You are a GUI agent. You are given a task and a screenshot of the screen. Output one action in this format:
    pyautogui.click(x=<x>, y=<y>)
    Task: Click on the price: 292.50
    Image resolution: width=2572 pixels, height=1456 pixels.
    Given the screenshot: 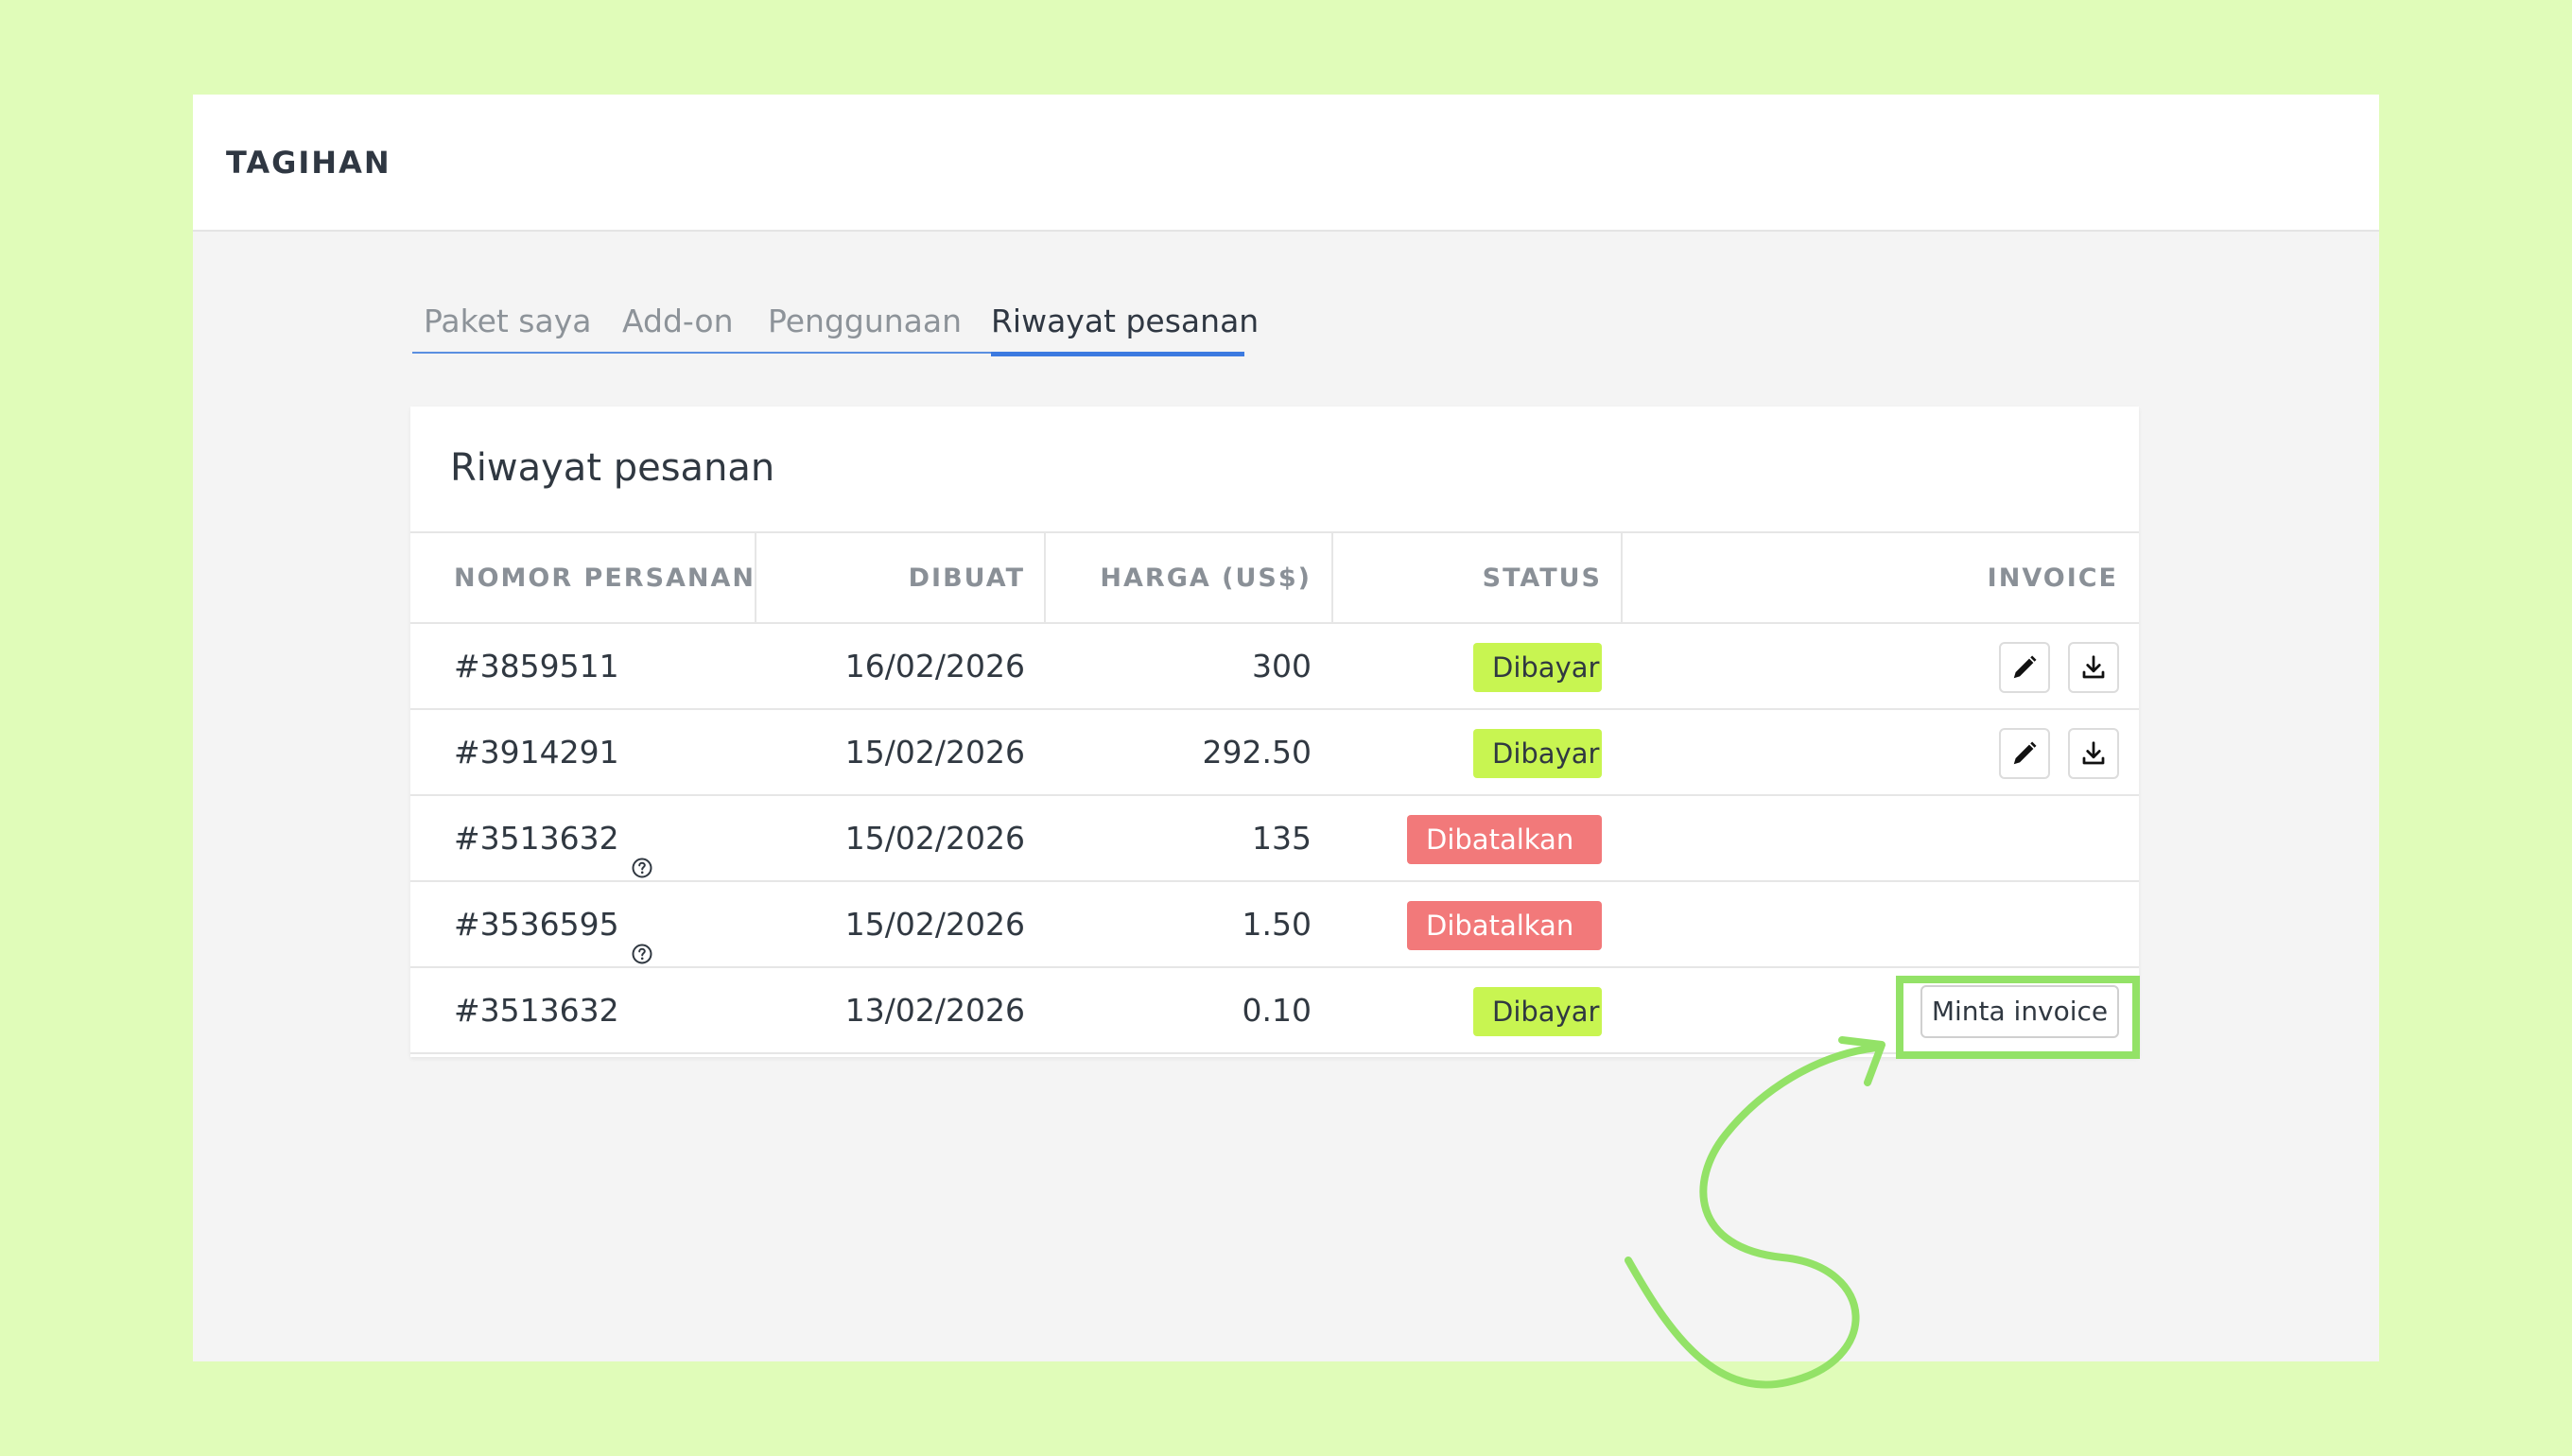 What is the action you would take?
    pyautogui.click(x=1257, y=752)
    